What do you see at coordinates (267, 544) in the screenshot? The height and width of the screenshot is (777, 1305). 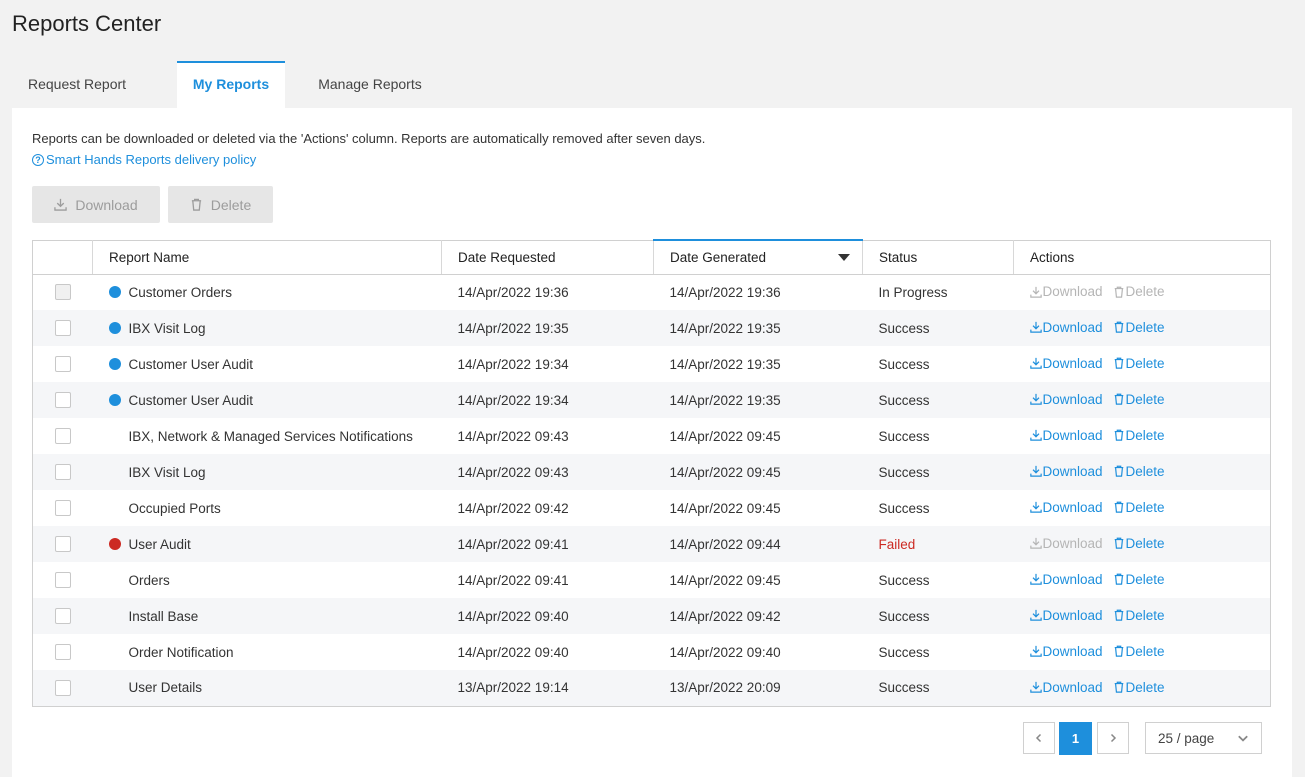 I see `report-name-cell: User Audit` at bounding box center [267, 544].